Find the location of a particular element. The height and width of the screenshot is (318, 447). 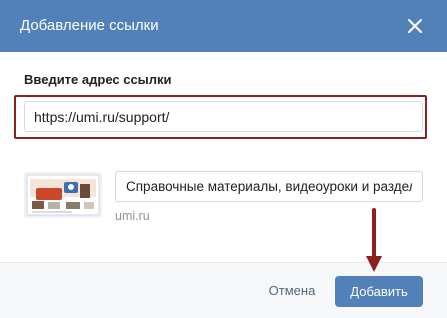

cancel-button: Отмена is located at coordinates (292, 291).